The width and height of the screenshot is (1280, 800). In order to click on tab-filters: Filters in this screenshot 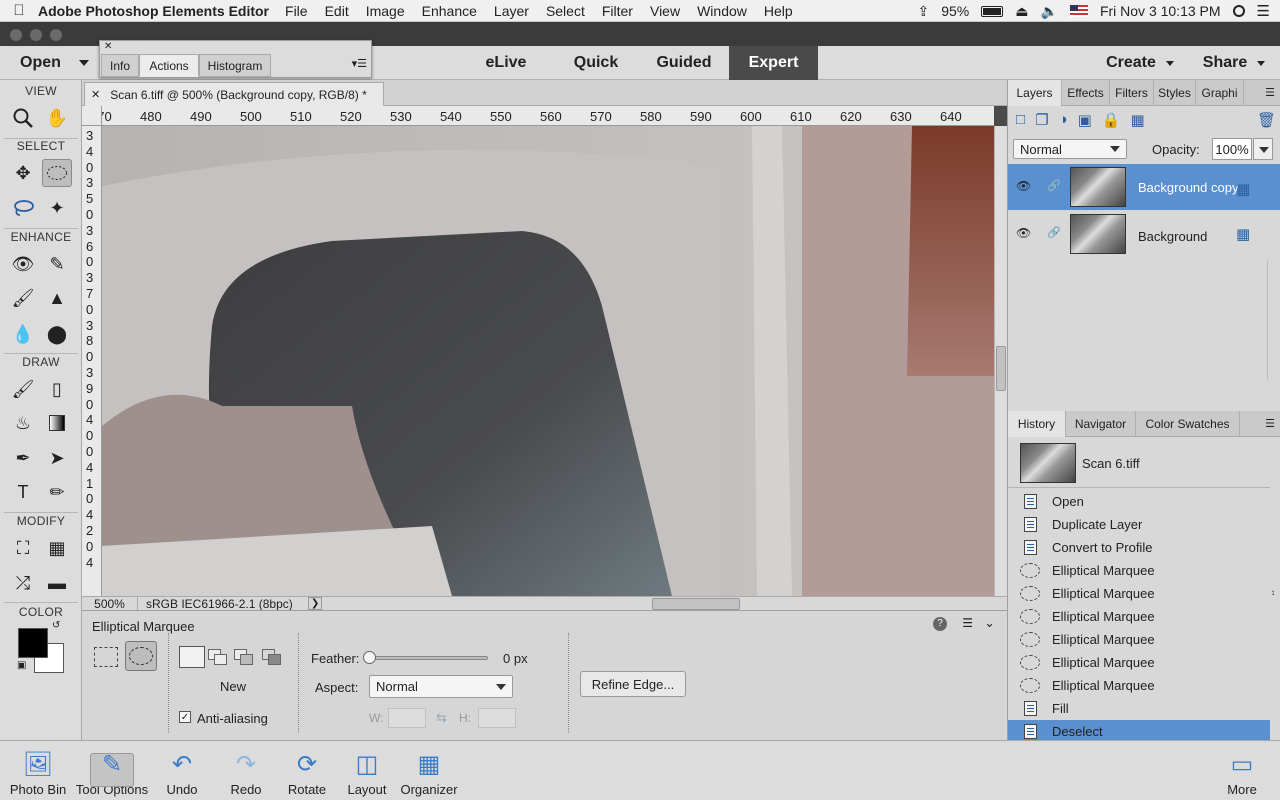, I will do `click(1132, 93)`.